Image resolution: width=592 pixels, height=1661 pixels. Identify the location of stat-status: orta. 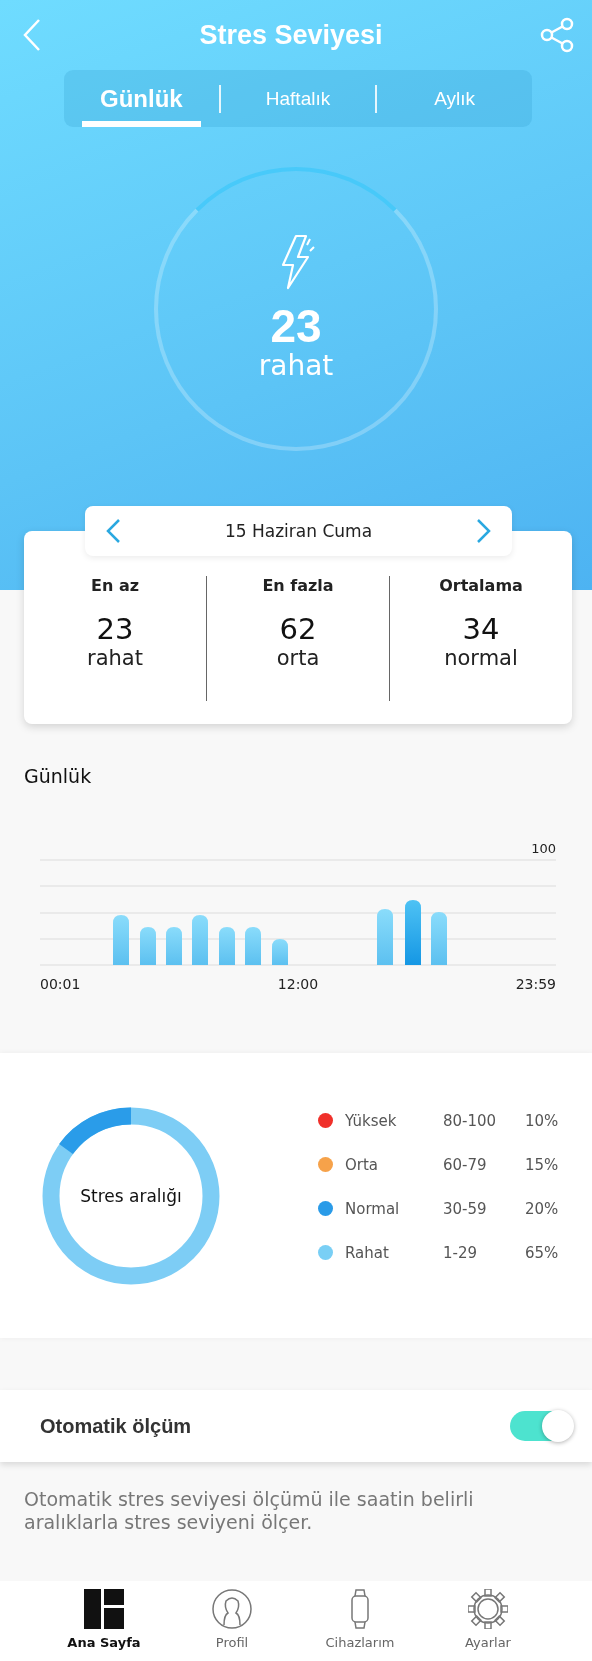
(298, 658).